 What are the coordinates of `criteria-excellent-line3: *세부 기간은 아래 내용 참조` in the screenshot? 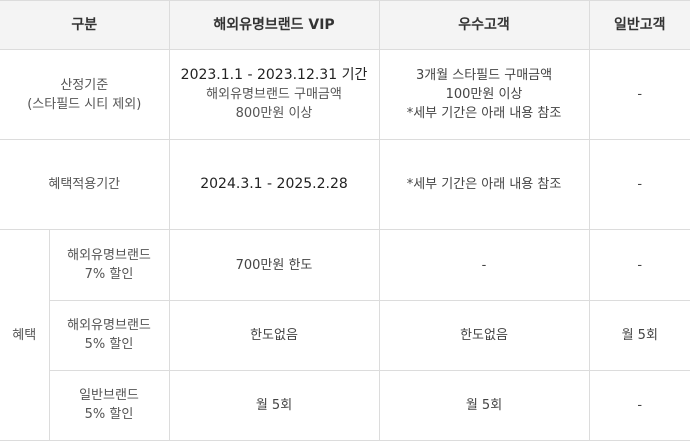 It's located at (484, 114).